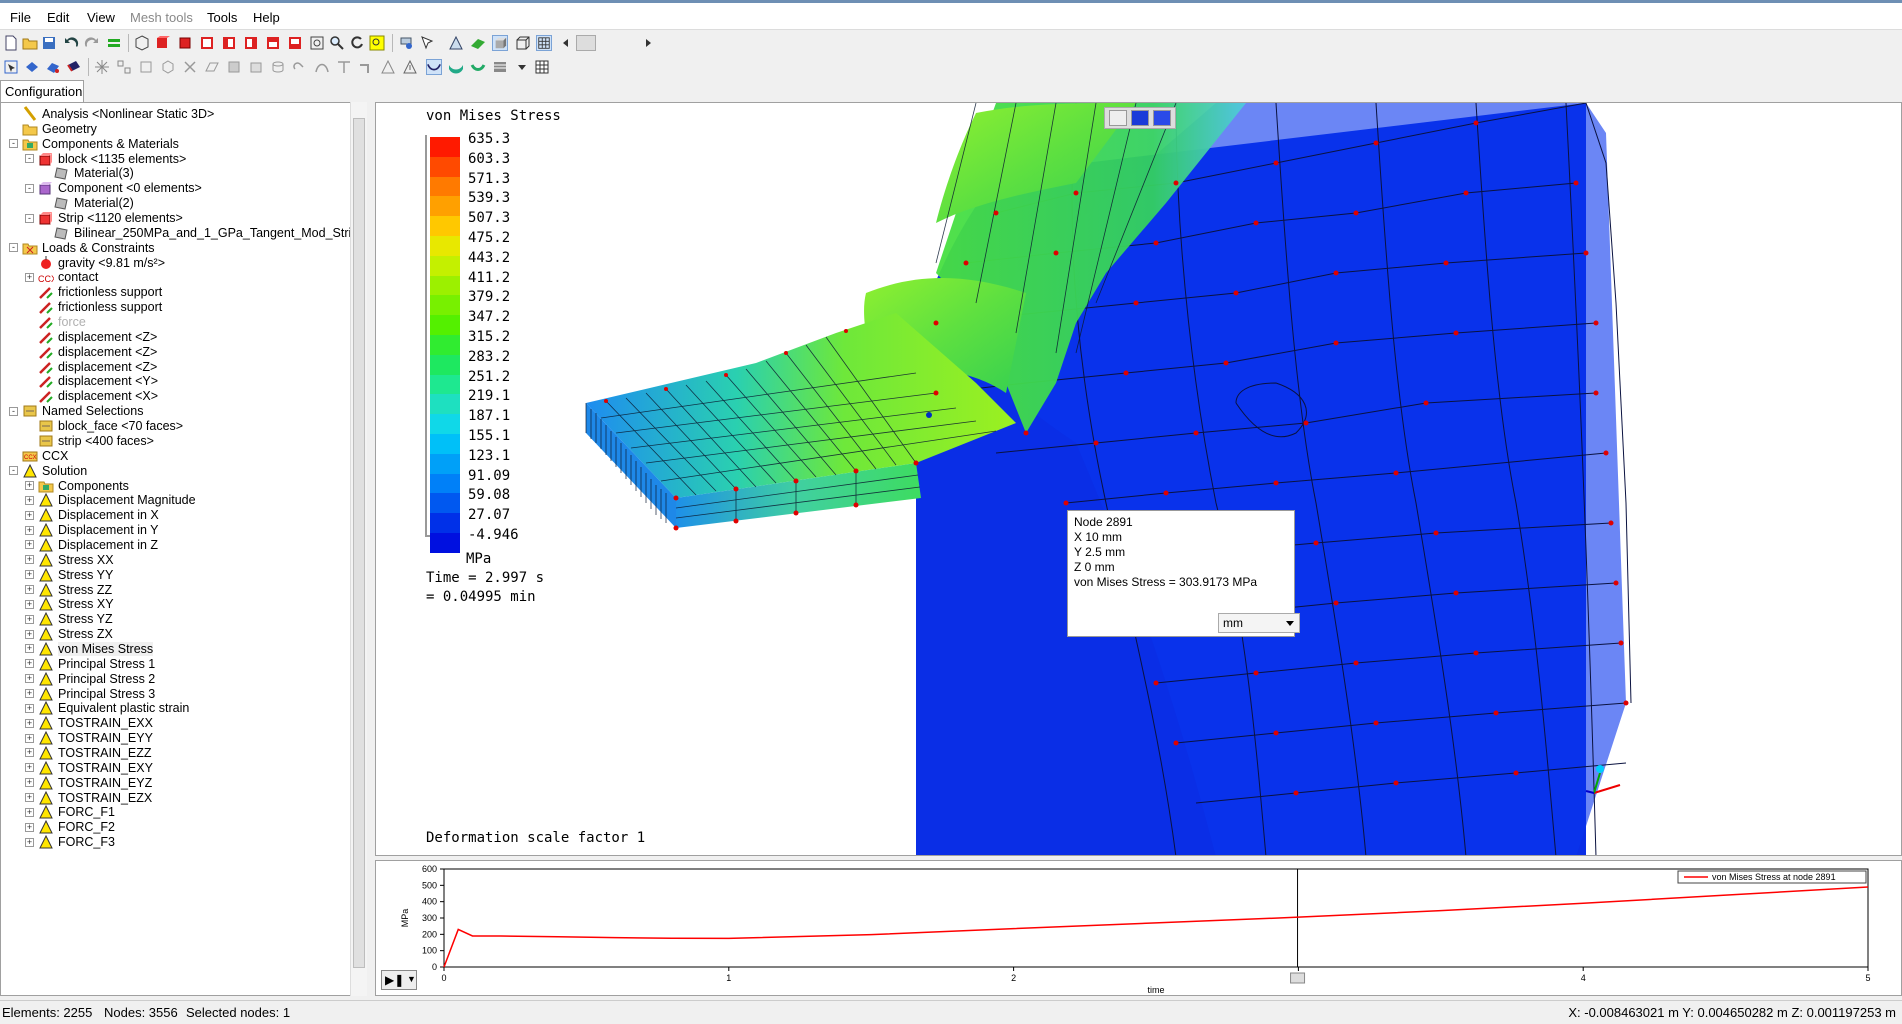 This screenshot has width=1902, height=1024. Describe the element at coordinates (1162, 118) in the screenshot. I see `view-mode-solid-icon` at that location.